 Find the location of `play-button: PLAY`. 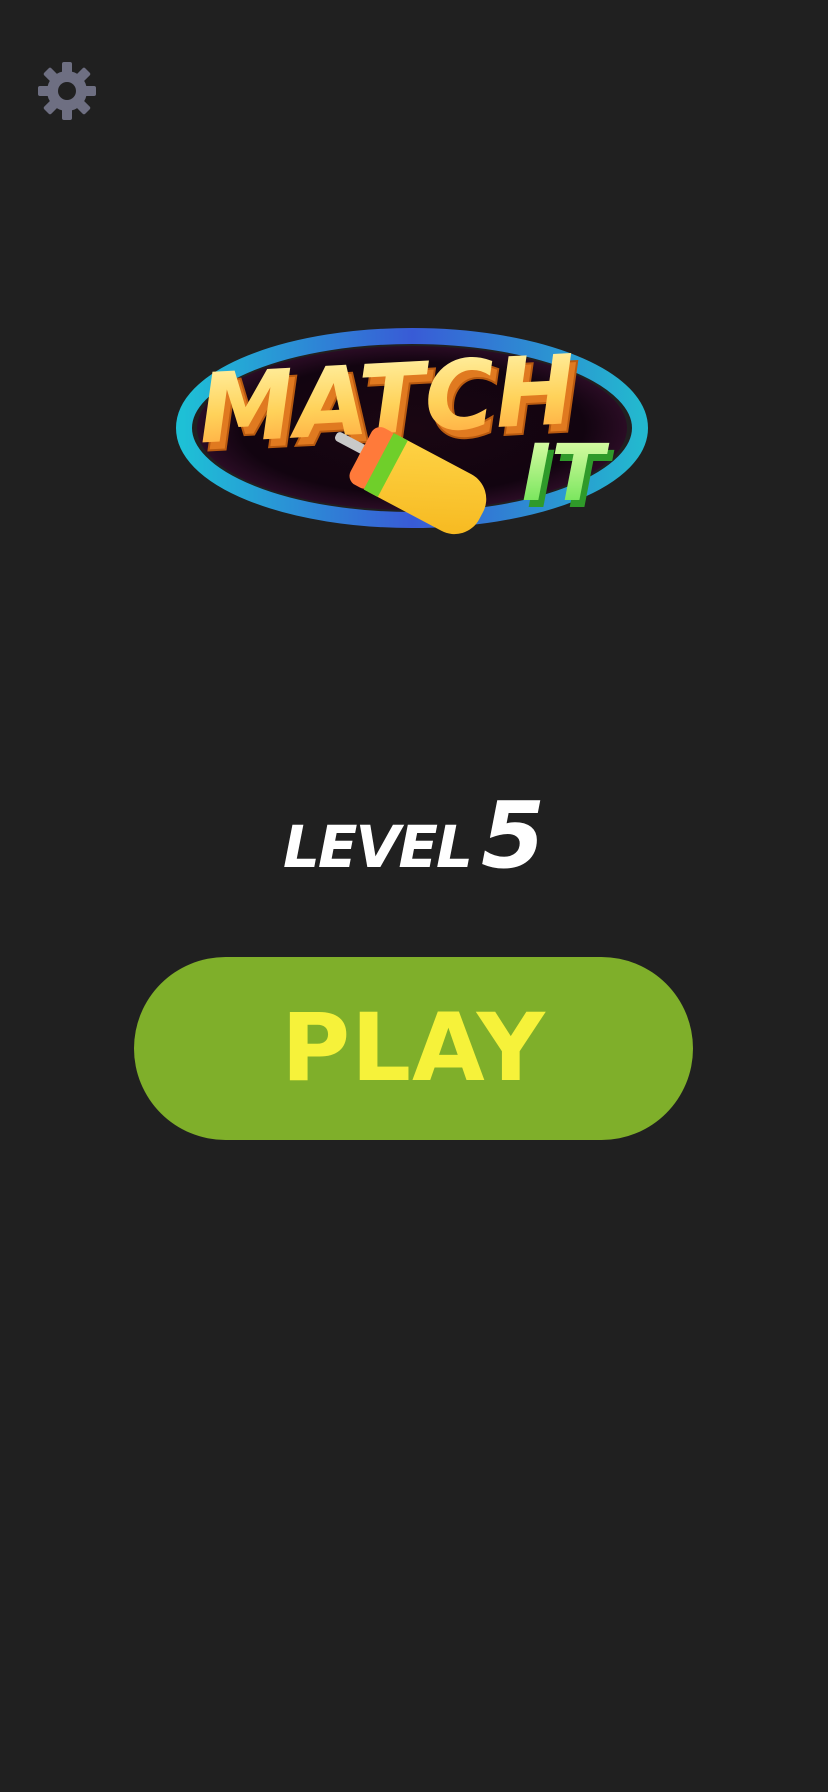

play-button: PLAY is located at coordinates (413, 1048).